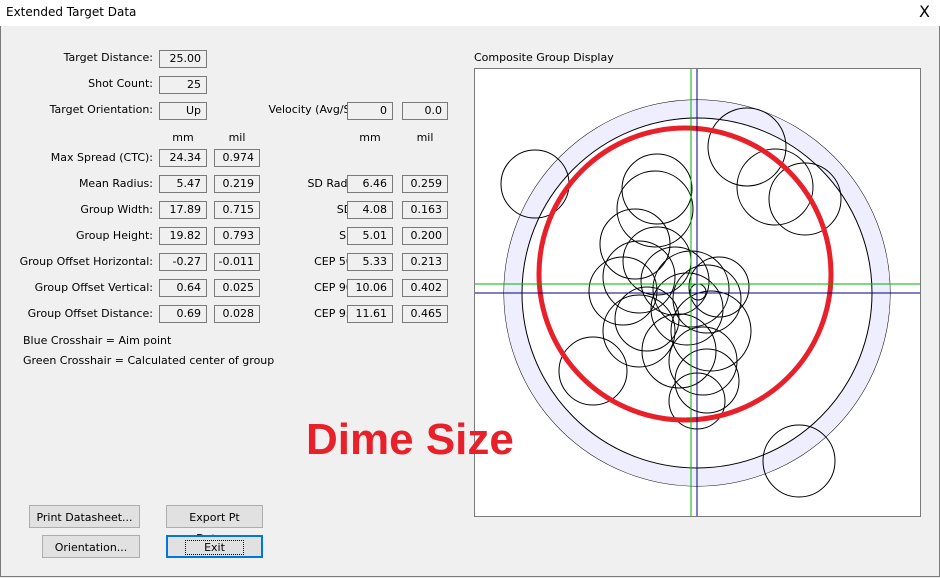 The height and width of the screenshot is (578, 940). I want to click on sd-radius-mm: 6.46, so click(370, 184).